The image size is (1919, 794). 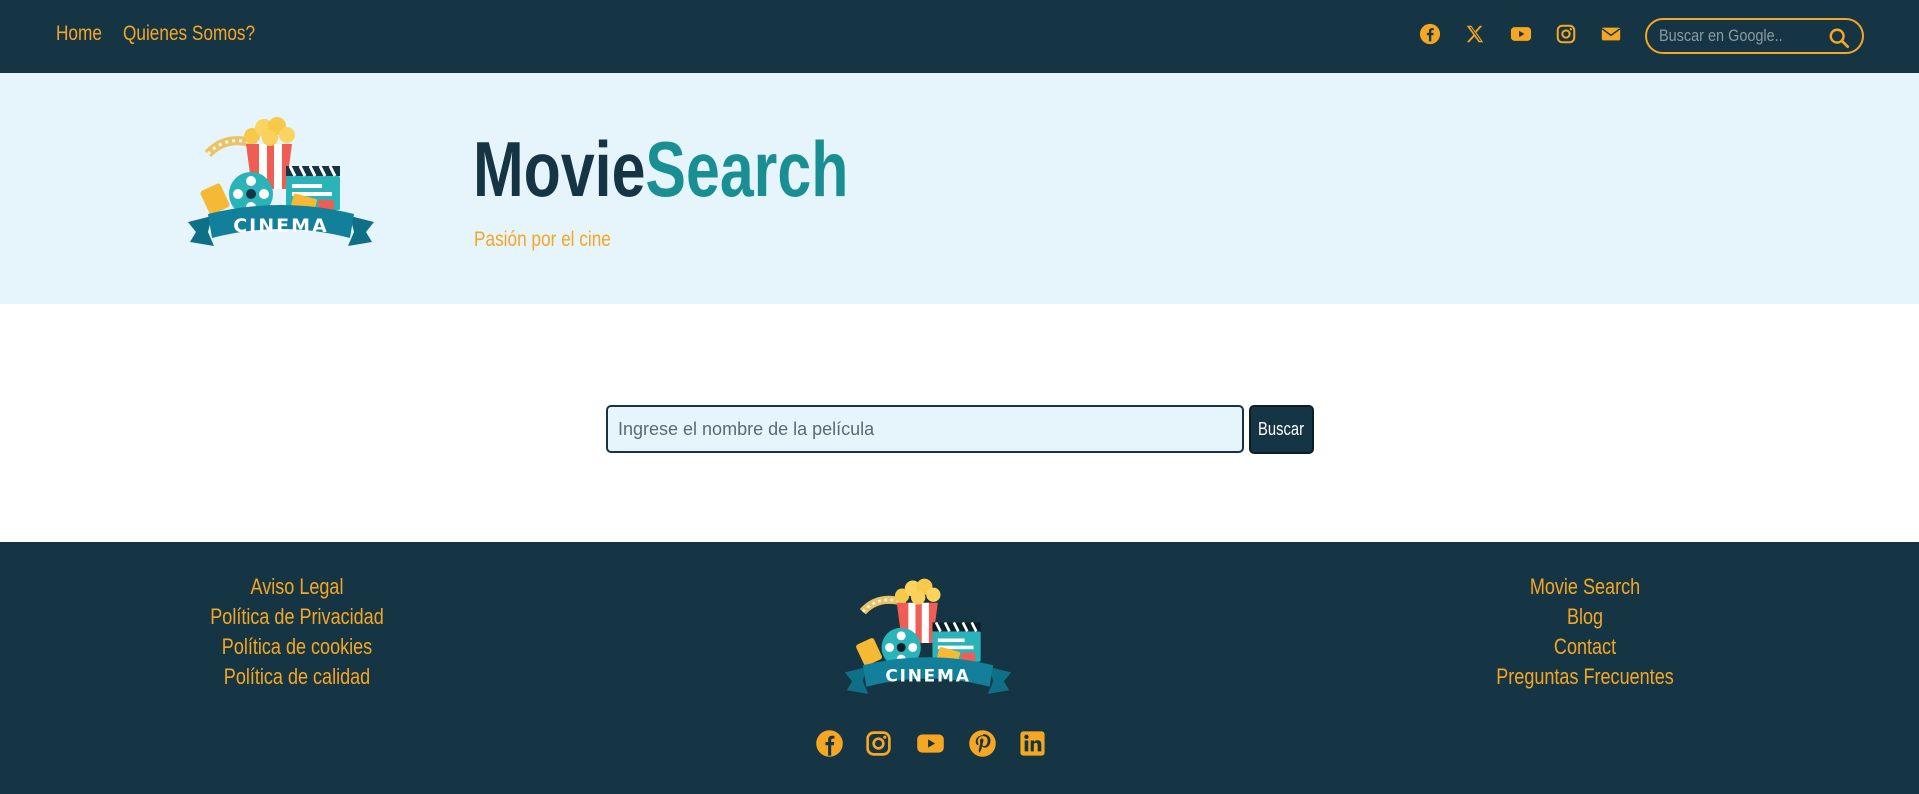 I want to click on footer-link-blog: Blog, so click(x=1585, y=617).